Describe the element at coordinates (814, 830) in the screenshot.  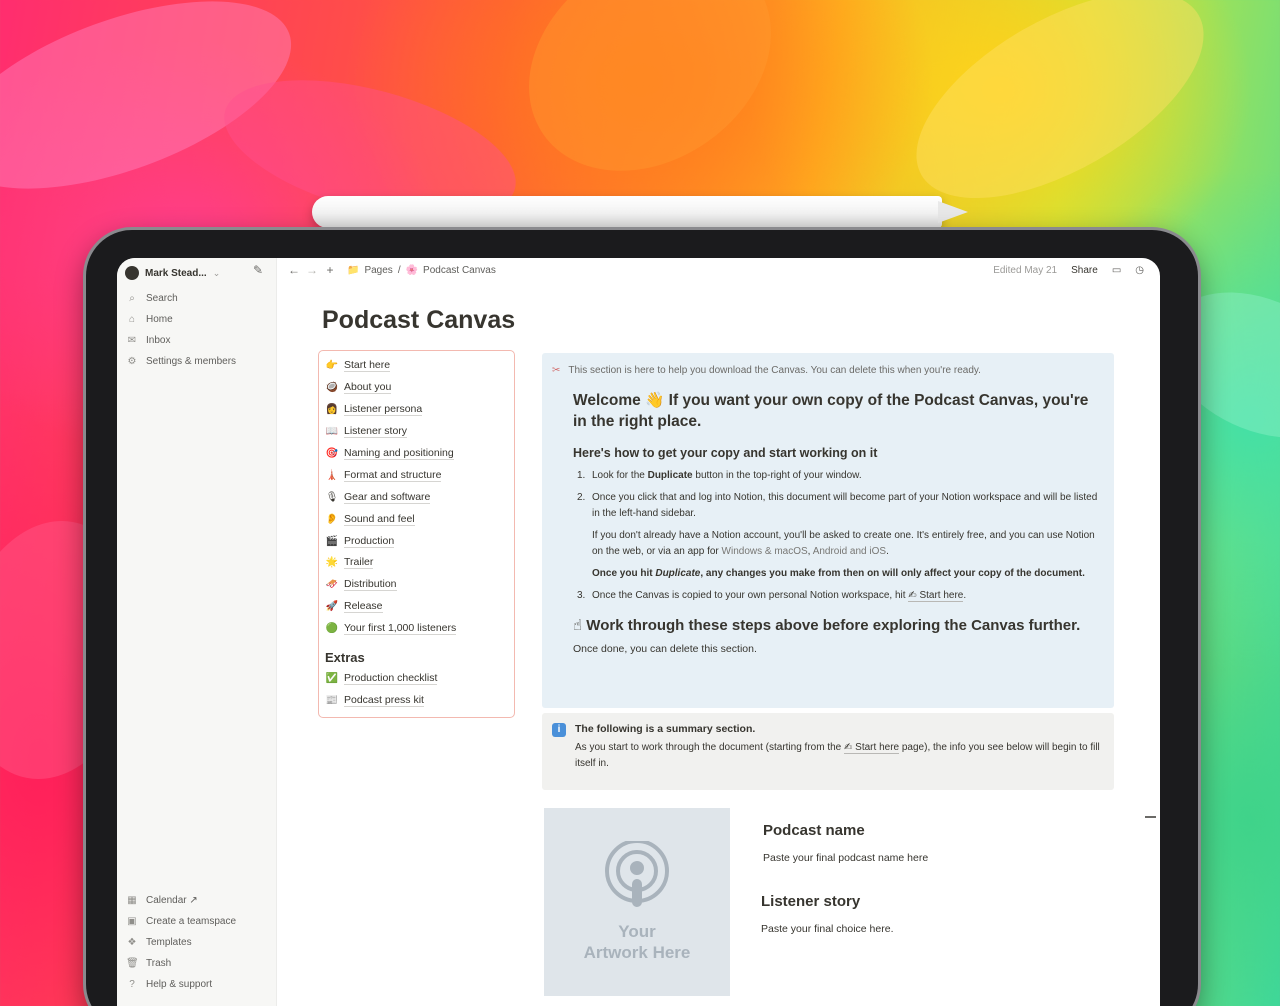
I see `podcast-name-heading: Podcast name` at that location.